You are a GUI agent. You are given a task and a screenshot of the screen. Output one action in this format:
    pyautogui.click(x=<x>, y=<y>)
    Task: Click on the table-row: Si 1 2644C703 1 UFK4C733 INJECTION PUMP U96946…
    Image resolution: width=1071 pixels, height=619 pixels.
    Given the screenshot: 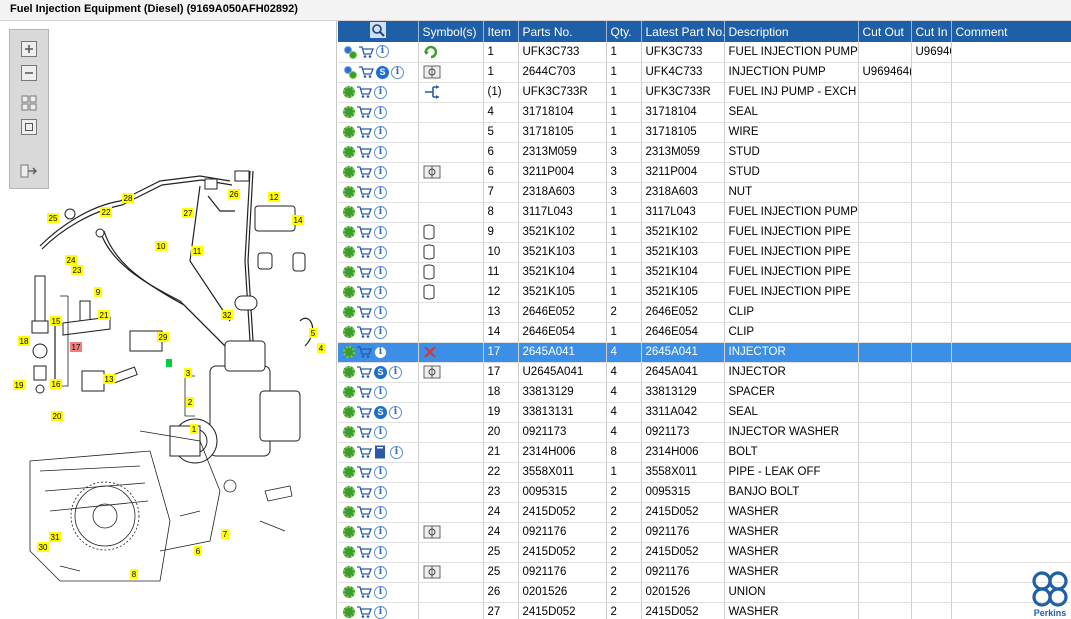 What is the action you would take?
    pyautogui.click(x=704, y=72)
    